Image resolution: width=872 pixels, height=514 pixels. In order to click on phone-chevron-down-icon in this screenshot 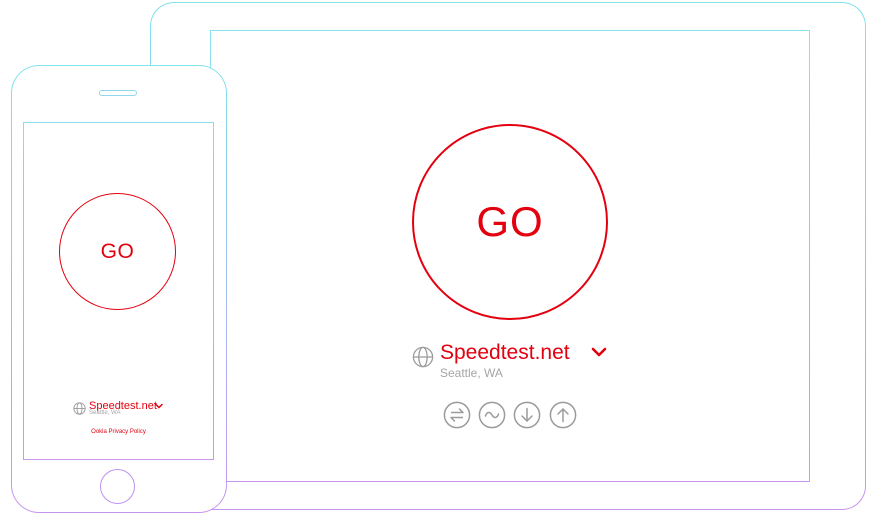, I will do `click(159, 406)`.